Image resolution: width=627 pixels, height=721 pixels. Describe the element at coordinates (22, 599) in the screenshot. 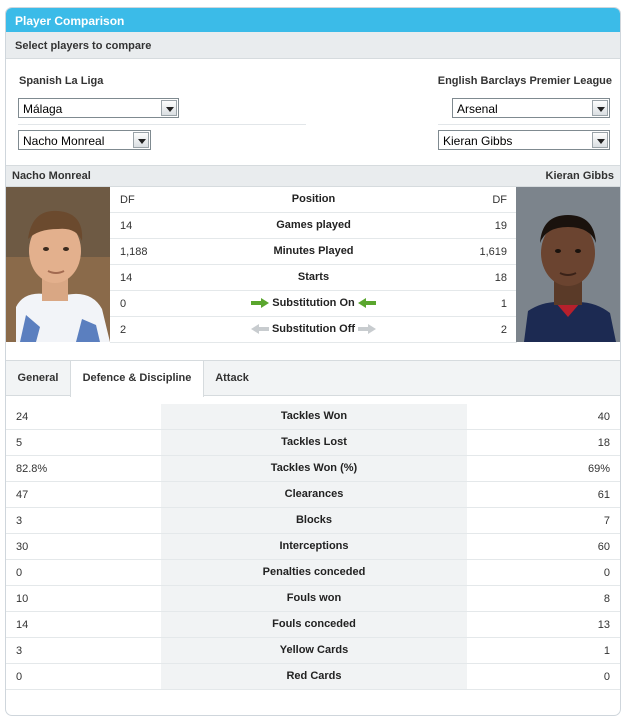

I see `left-value: 10` at that location.